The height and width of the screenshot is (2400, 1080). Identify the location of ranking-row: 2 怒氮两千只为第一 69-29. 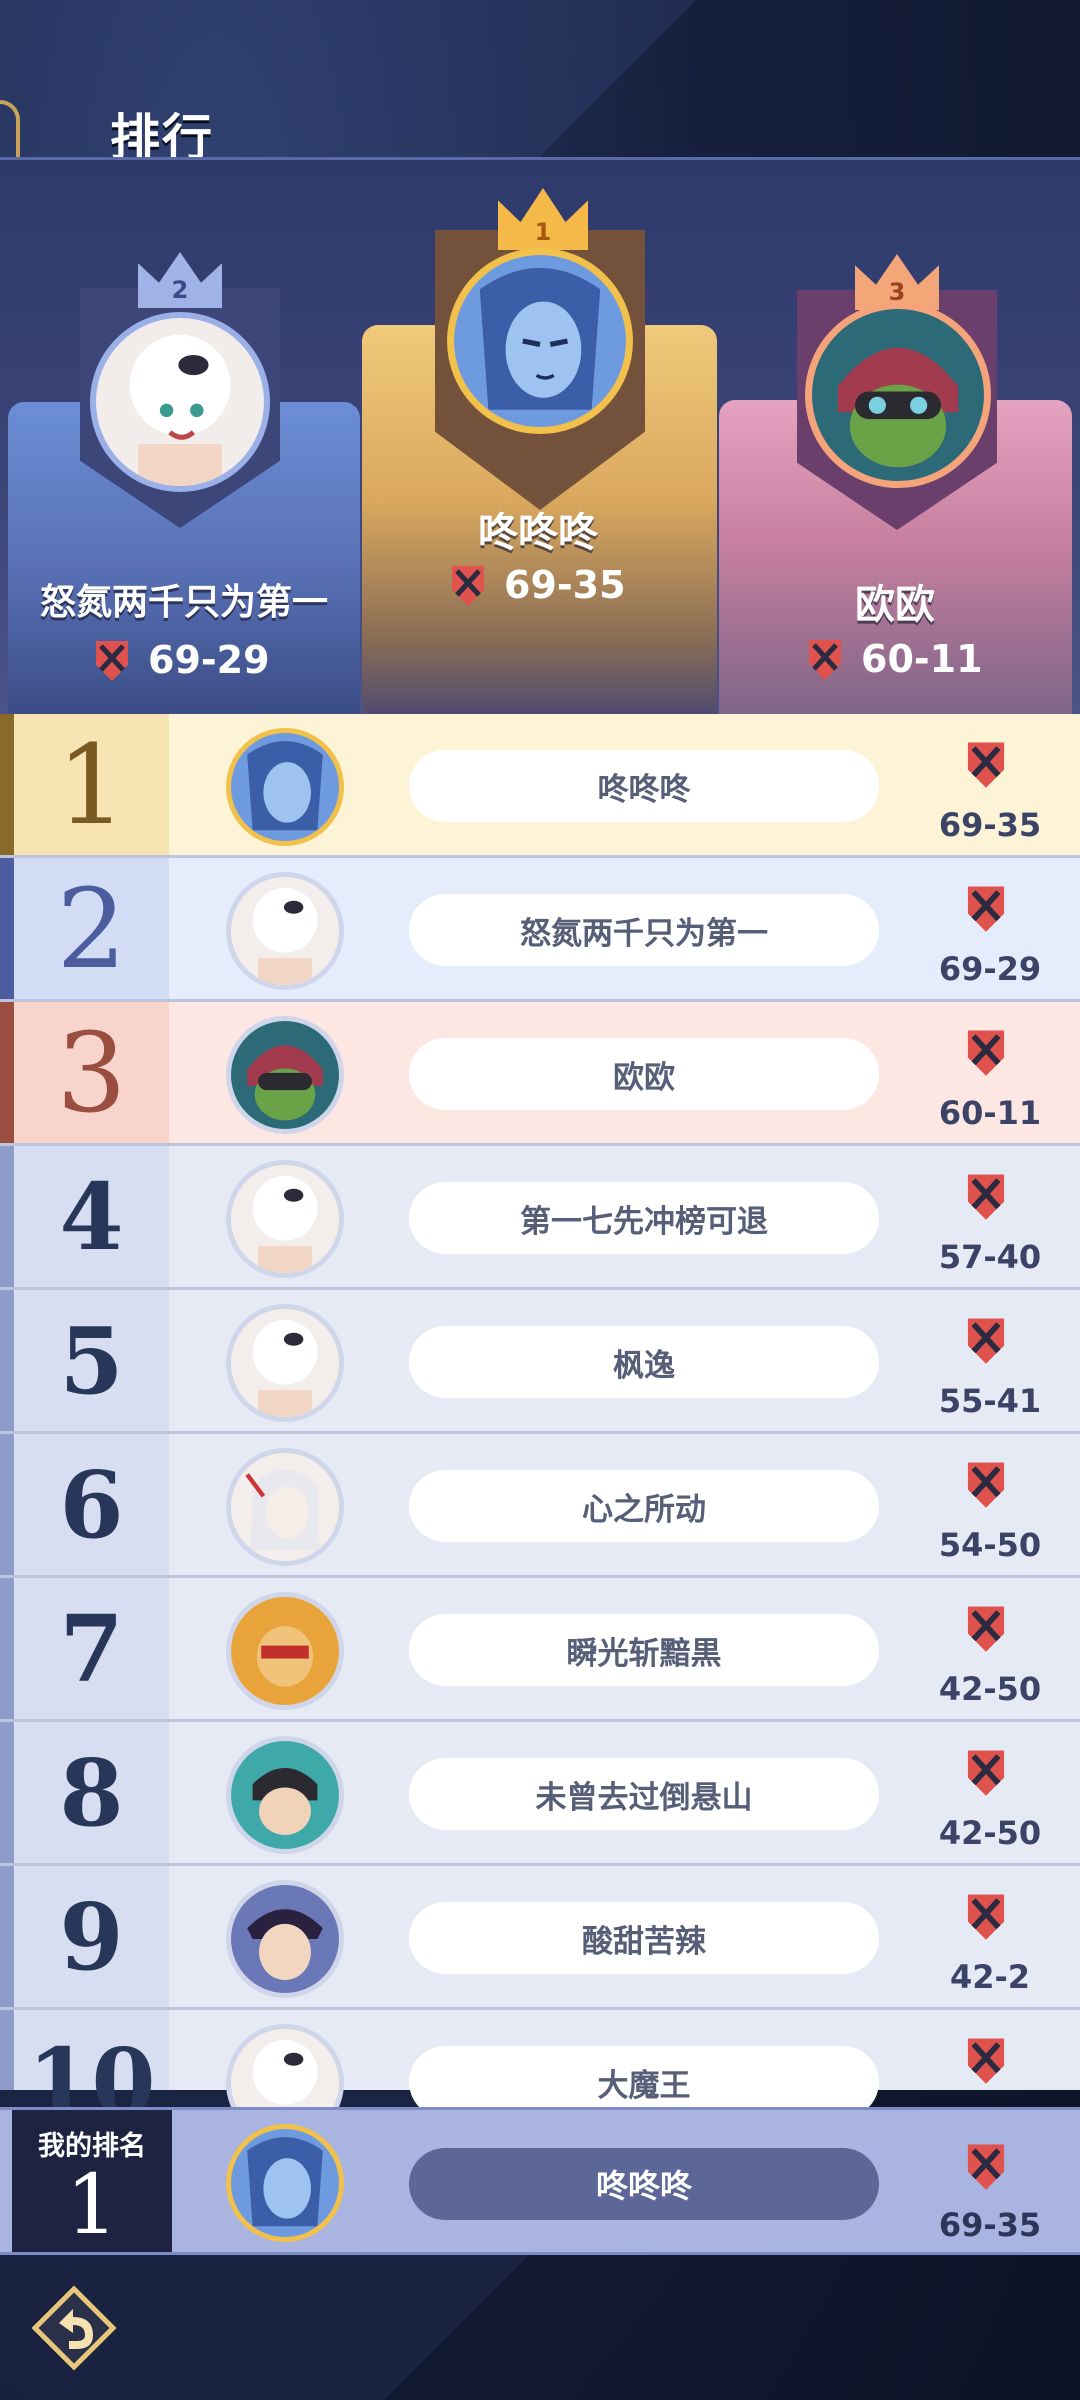
(540, 930).